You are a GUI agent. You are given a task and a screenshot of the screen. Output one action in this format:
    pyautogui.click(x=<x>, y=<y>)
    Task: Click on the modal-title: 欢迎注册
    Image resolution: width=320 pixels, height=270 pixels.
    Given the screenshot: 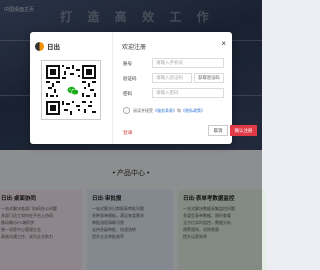 What is the action you would take?
    pyautogui.click(x=134, y=48)
    